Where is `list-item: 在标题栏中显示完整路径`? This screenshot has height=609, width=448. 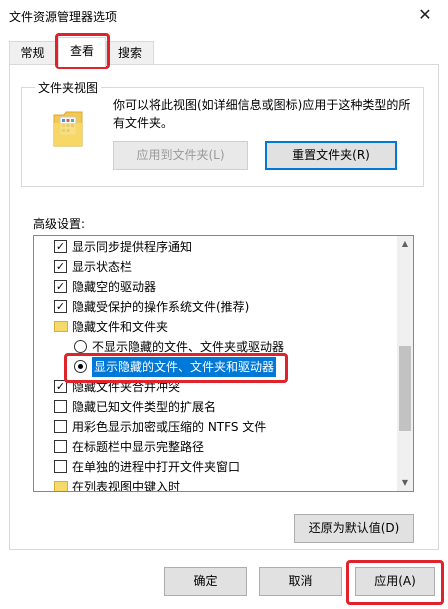 list-item: 在标题栏中显示完整路径 is located at coordinates (216, 447).